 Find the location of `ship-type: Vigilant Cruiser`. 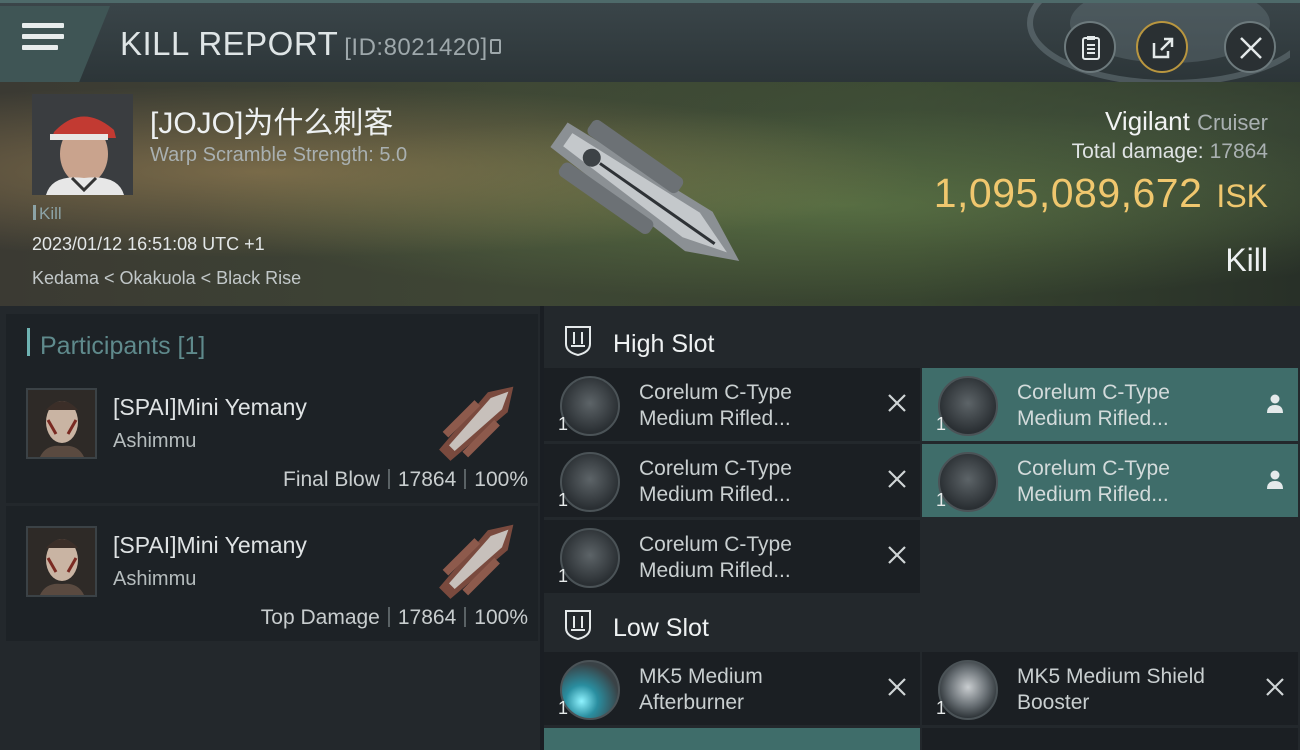

ship-type: Vigilant Cruiser is located at coordinates (1186, 121).